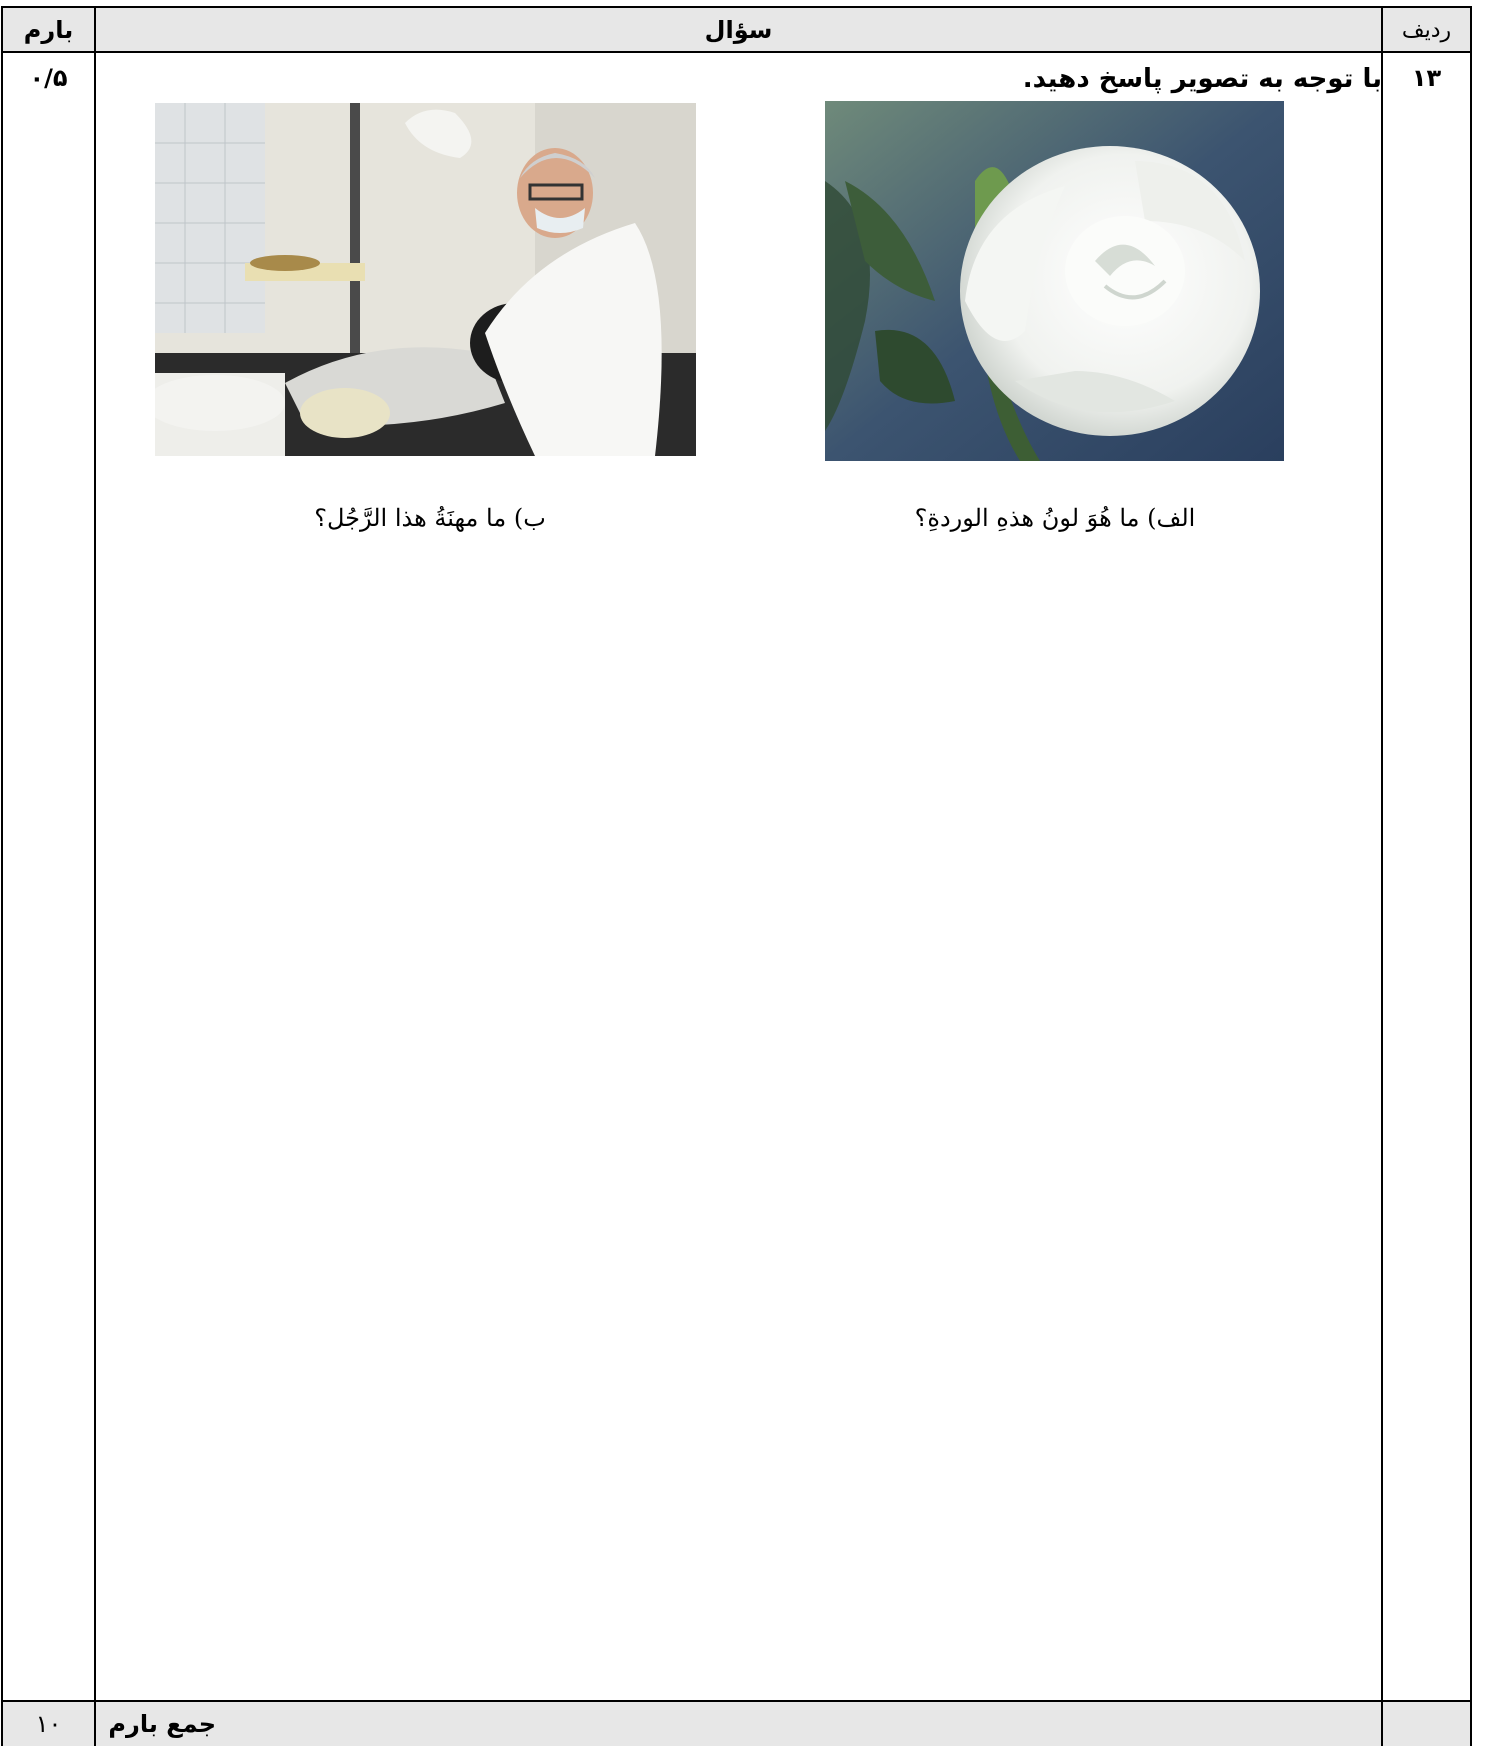 The width and height of the screenshot is (1485, 1746). I want to click on score-column-divider, so click(95, 876).